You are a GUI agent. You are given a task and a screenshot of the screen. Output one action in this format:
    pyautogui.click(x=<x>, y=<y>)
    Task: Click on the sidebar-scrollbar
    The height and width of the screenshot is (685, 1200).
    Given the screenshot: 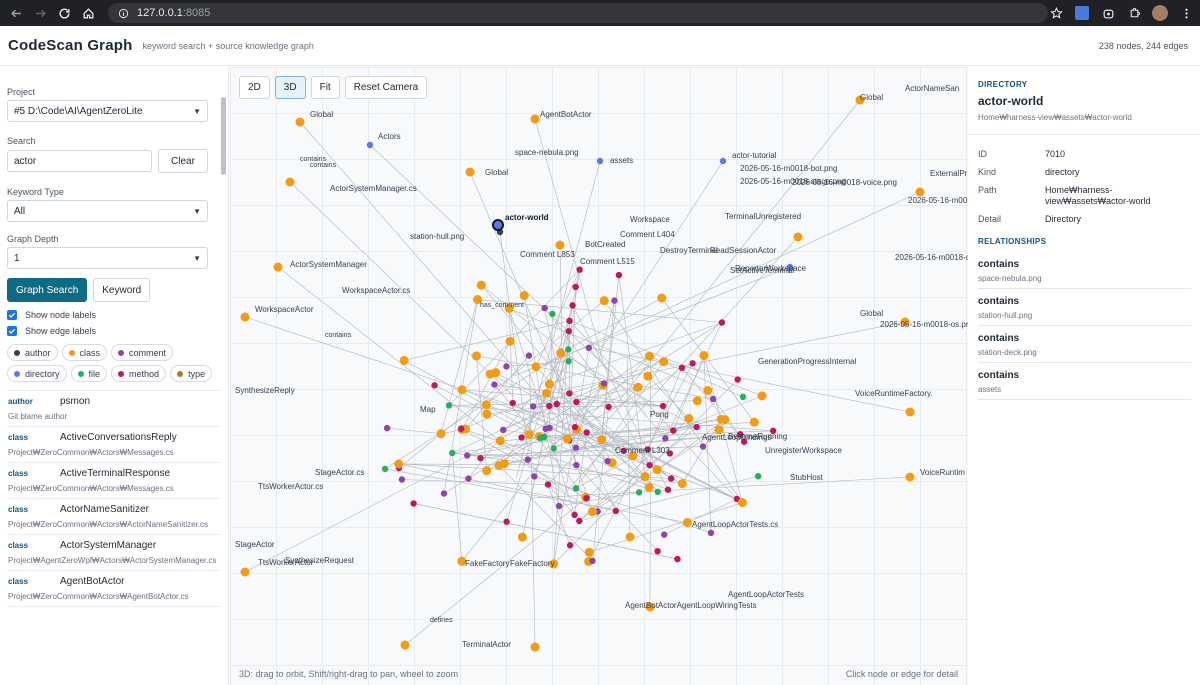 What is the action you would take?
    pyautogui.click(x=223, y=136)
    